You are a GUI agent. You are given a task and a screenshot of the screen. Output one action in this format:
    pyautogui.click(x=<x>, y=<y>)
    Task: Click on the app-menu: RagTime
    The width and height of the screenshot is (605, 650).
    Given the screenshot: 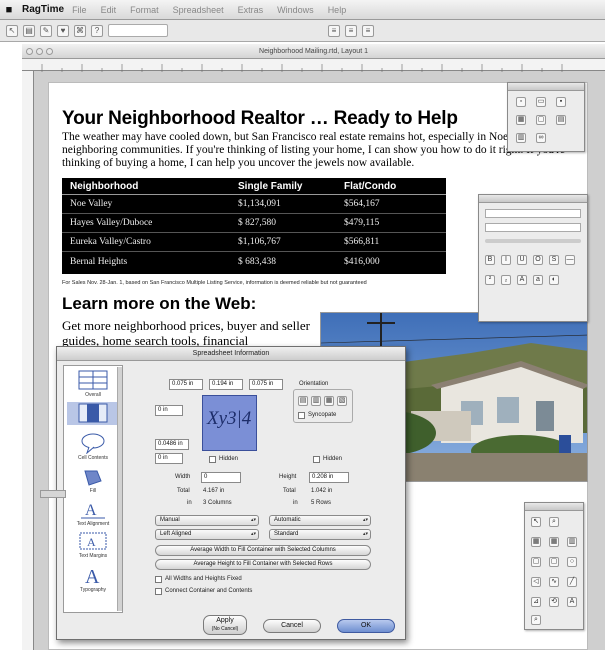 What is the action you would take?
    pyautogui.click(x=43, y=9)
    